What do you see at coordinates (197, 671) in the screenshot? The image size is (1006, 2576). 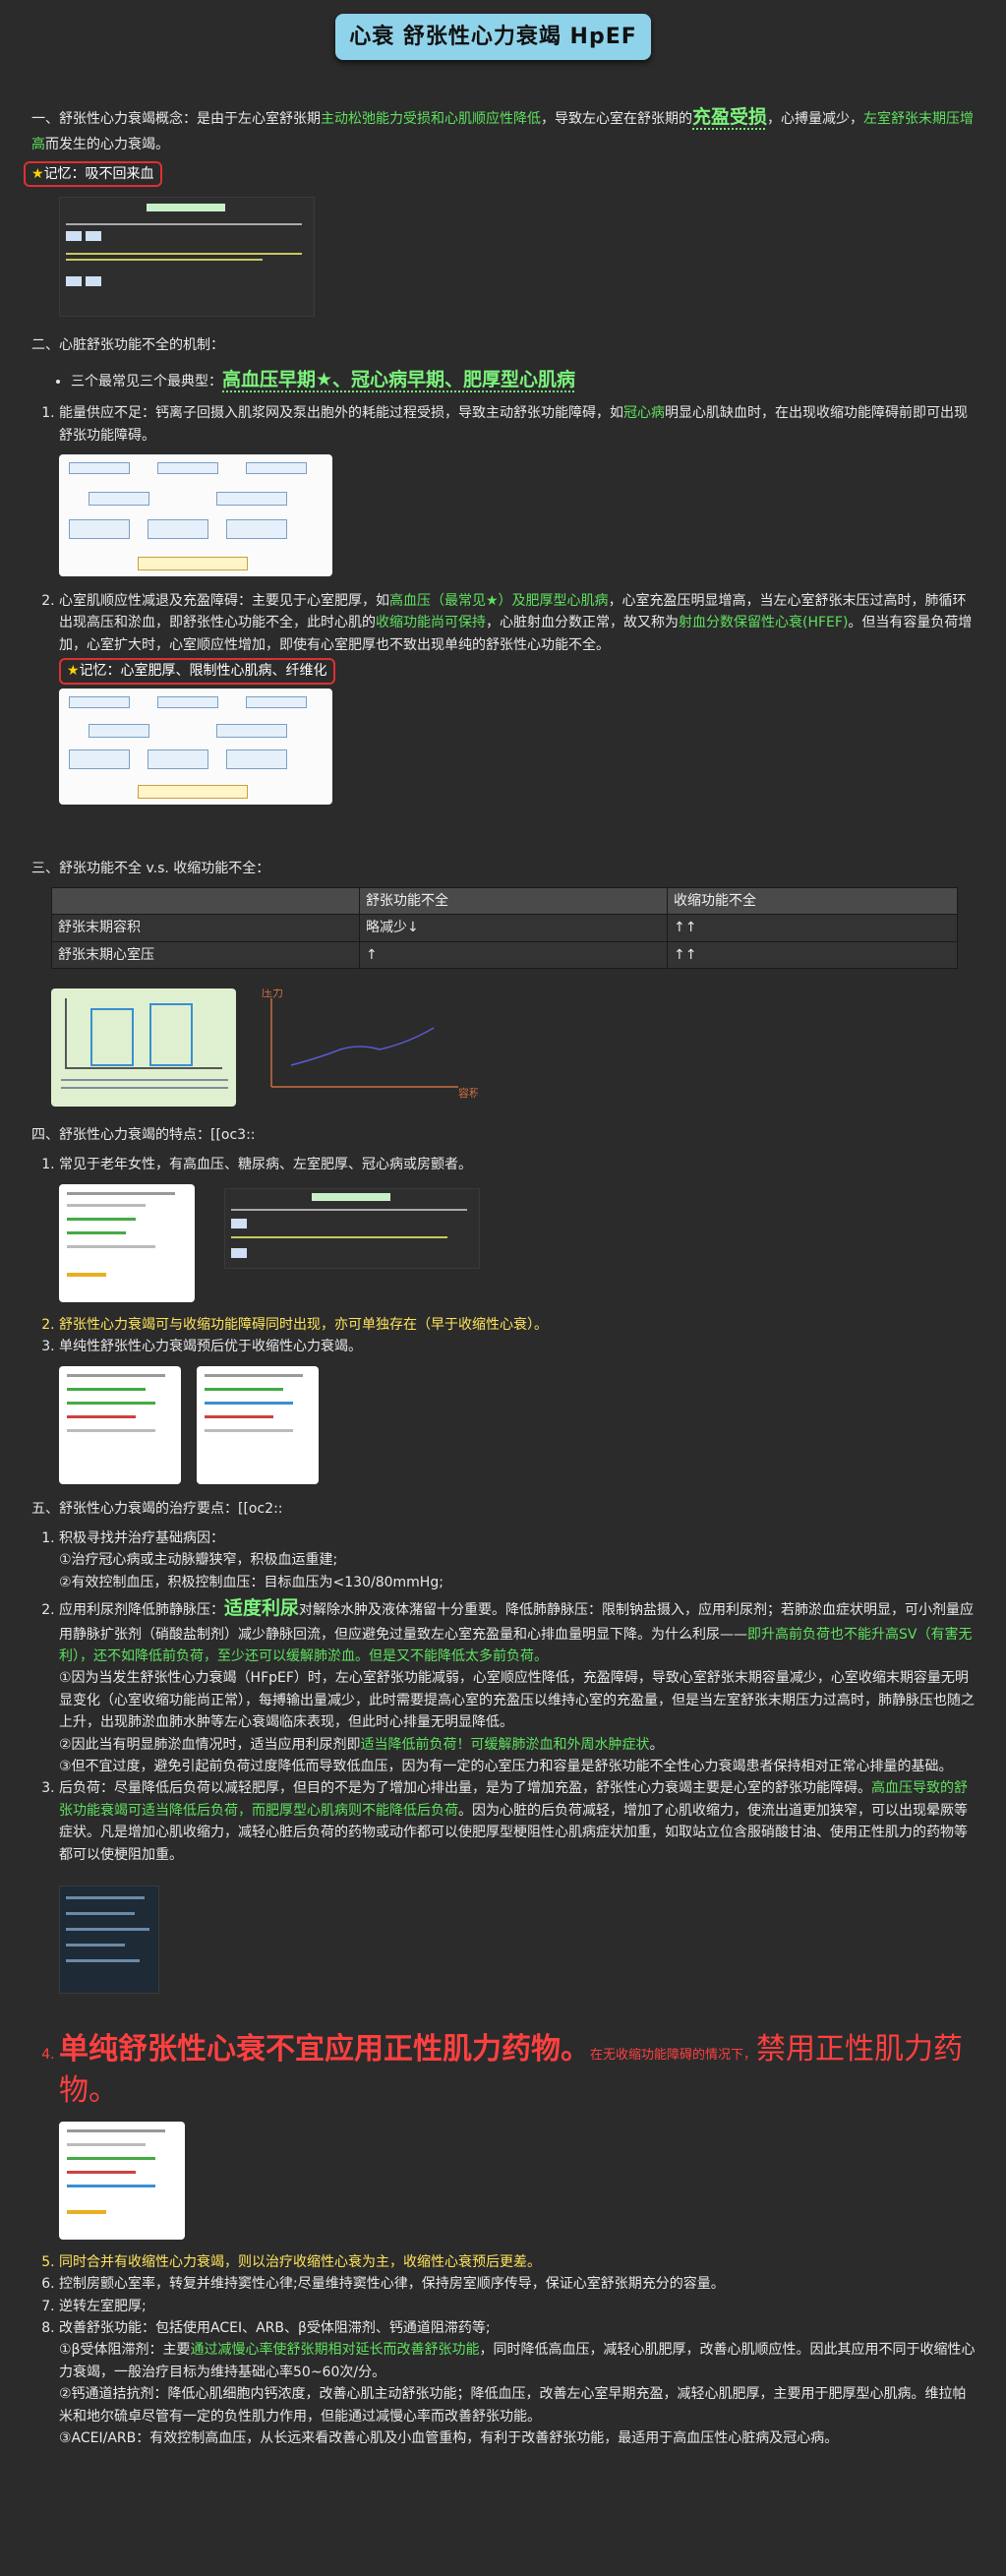 I see `s2-memo: ★记忆：心室肥厚、限制性心肌病、纤维化` at bounding box center [197, 671].